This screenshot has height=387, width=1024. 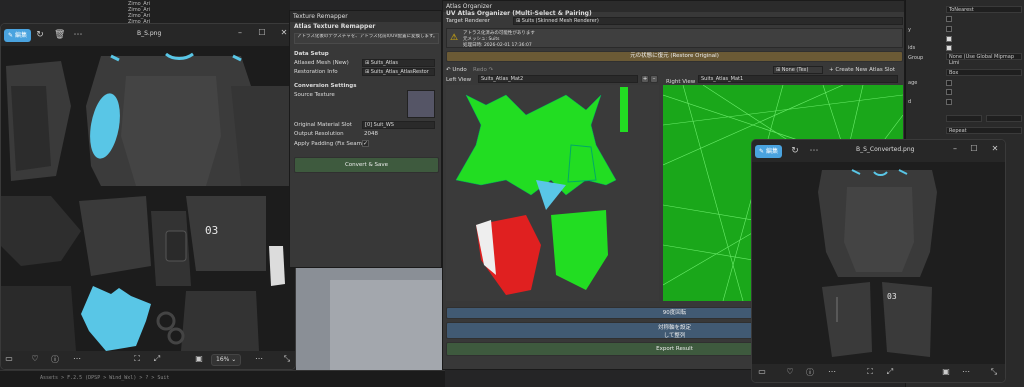 I want to click on viewer-footer: ▭ ♡ ⓘ ⋯ ⛶ ⤢ ▣ 16% ⌄ ⋯ ⤡, so click(x=148, y=360).